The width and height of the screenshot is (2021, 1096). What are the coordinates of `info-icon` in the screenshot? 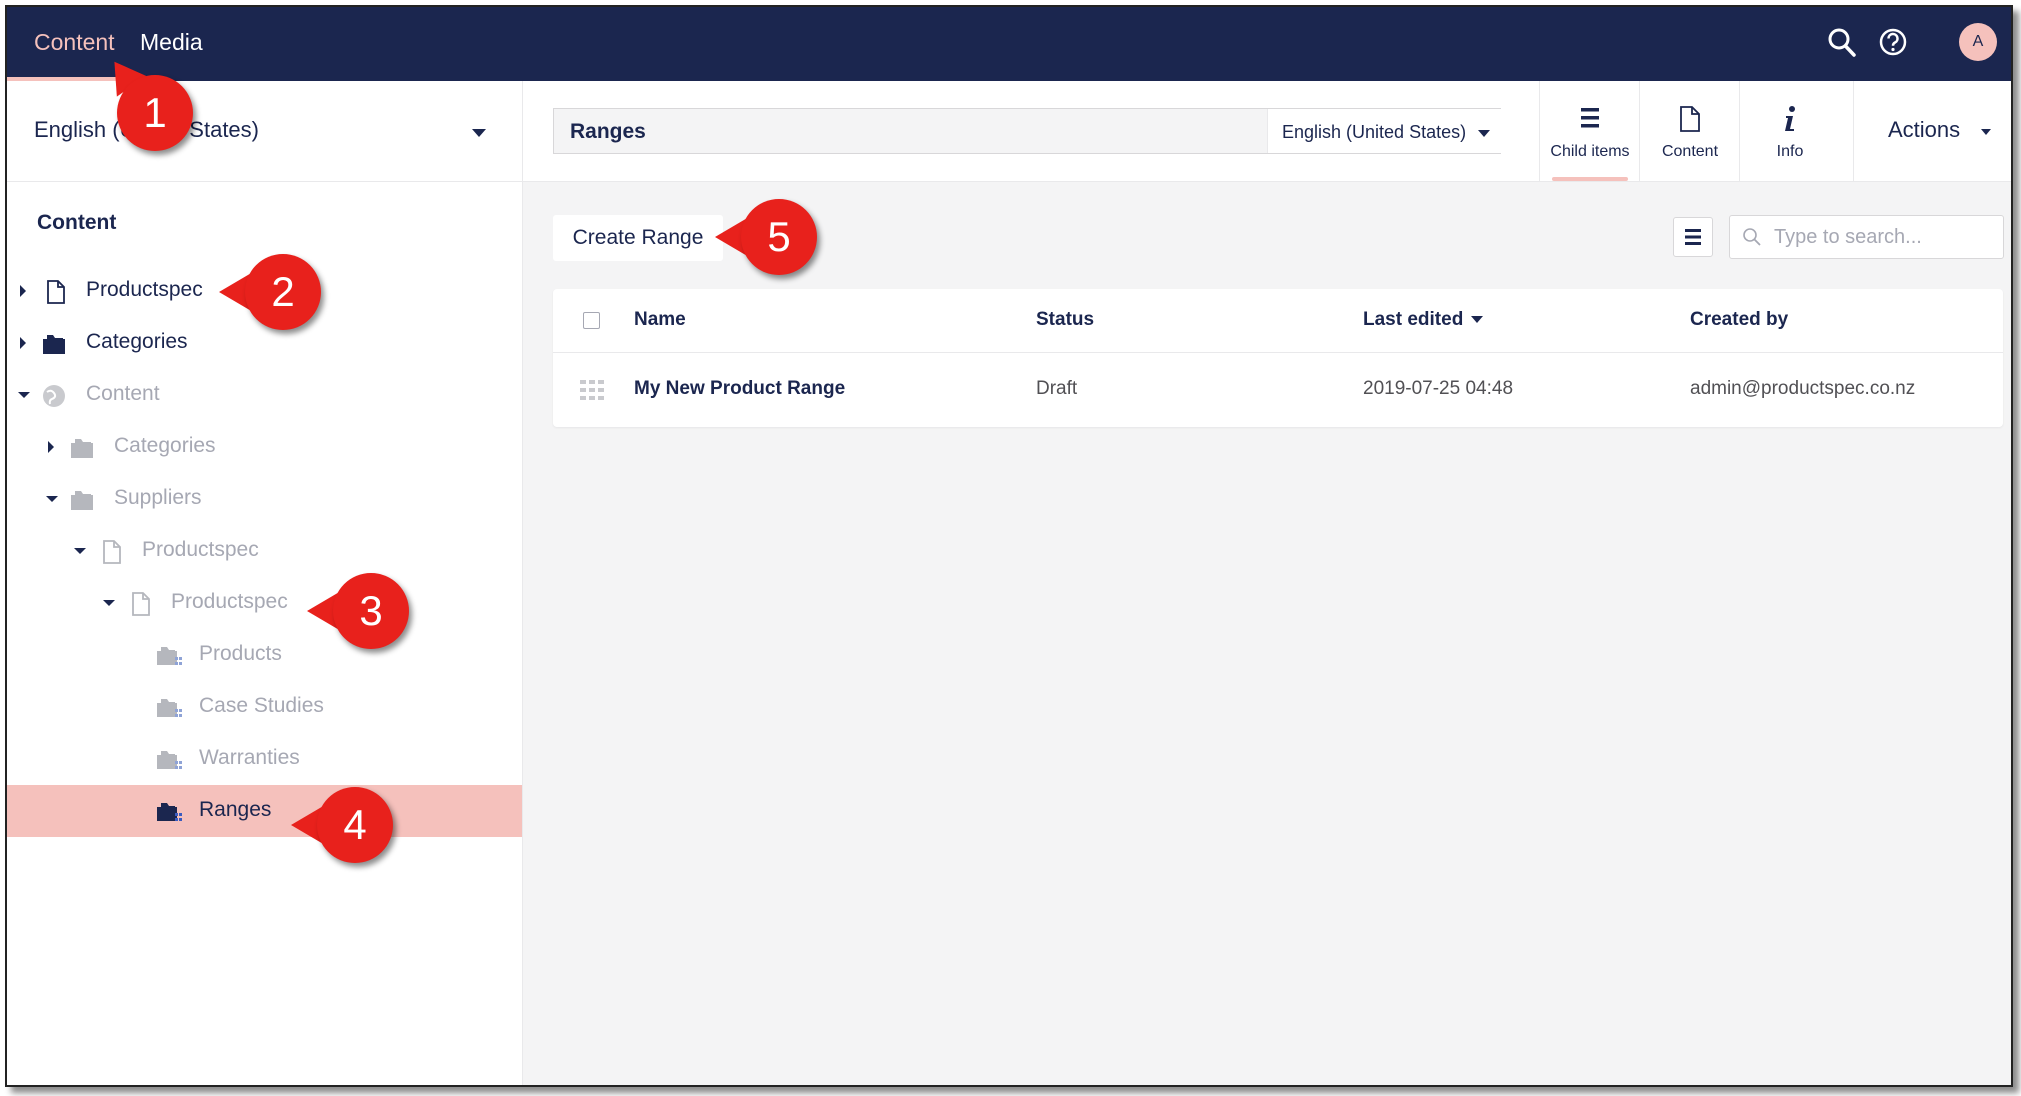 It's located at (1790, 121).